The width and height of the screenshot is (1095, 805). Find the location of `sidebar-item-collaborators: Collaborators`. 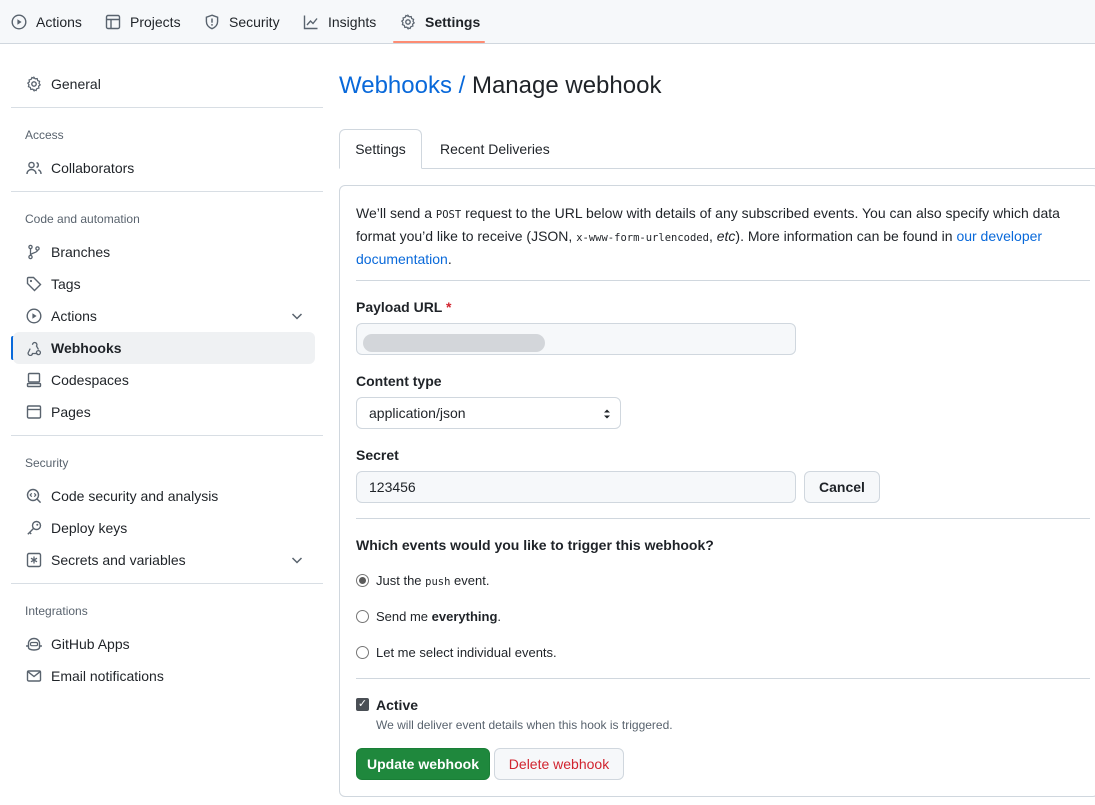

sidebar-item-collaborators: Collaborators is located at coordinates (164, 168).